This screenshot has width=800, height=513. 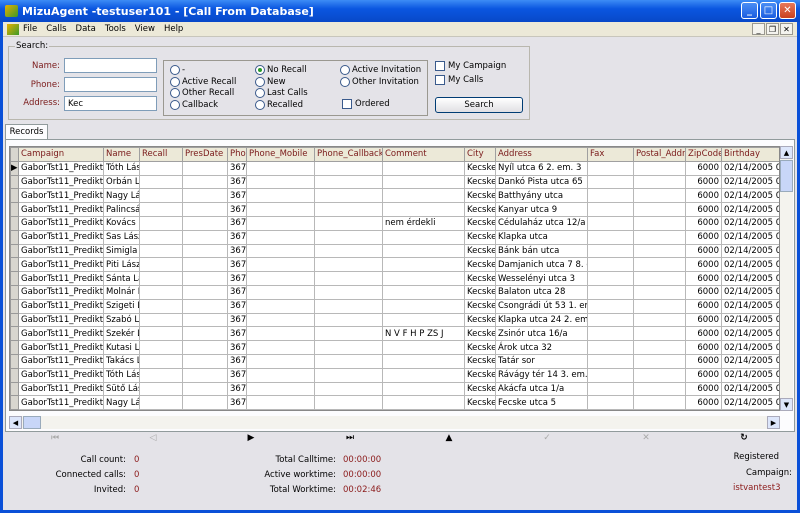 What do you see at coordinates (115, 29) in the screenshot?
I see `menu-tools: Tools` at bounding box center [115, 29].